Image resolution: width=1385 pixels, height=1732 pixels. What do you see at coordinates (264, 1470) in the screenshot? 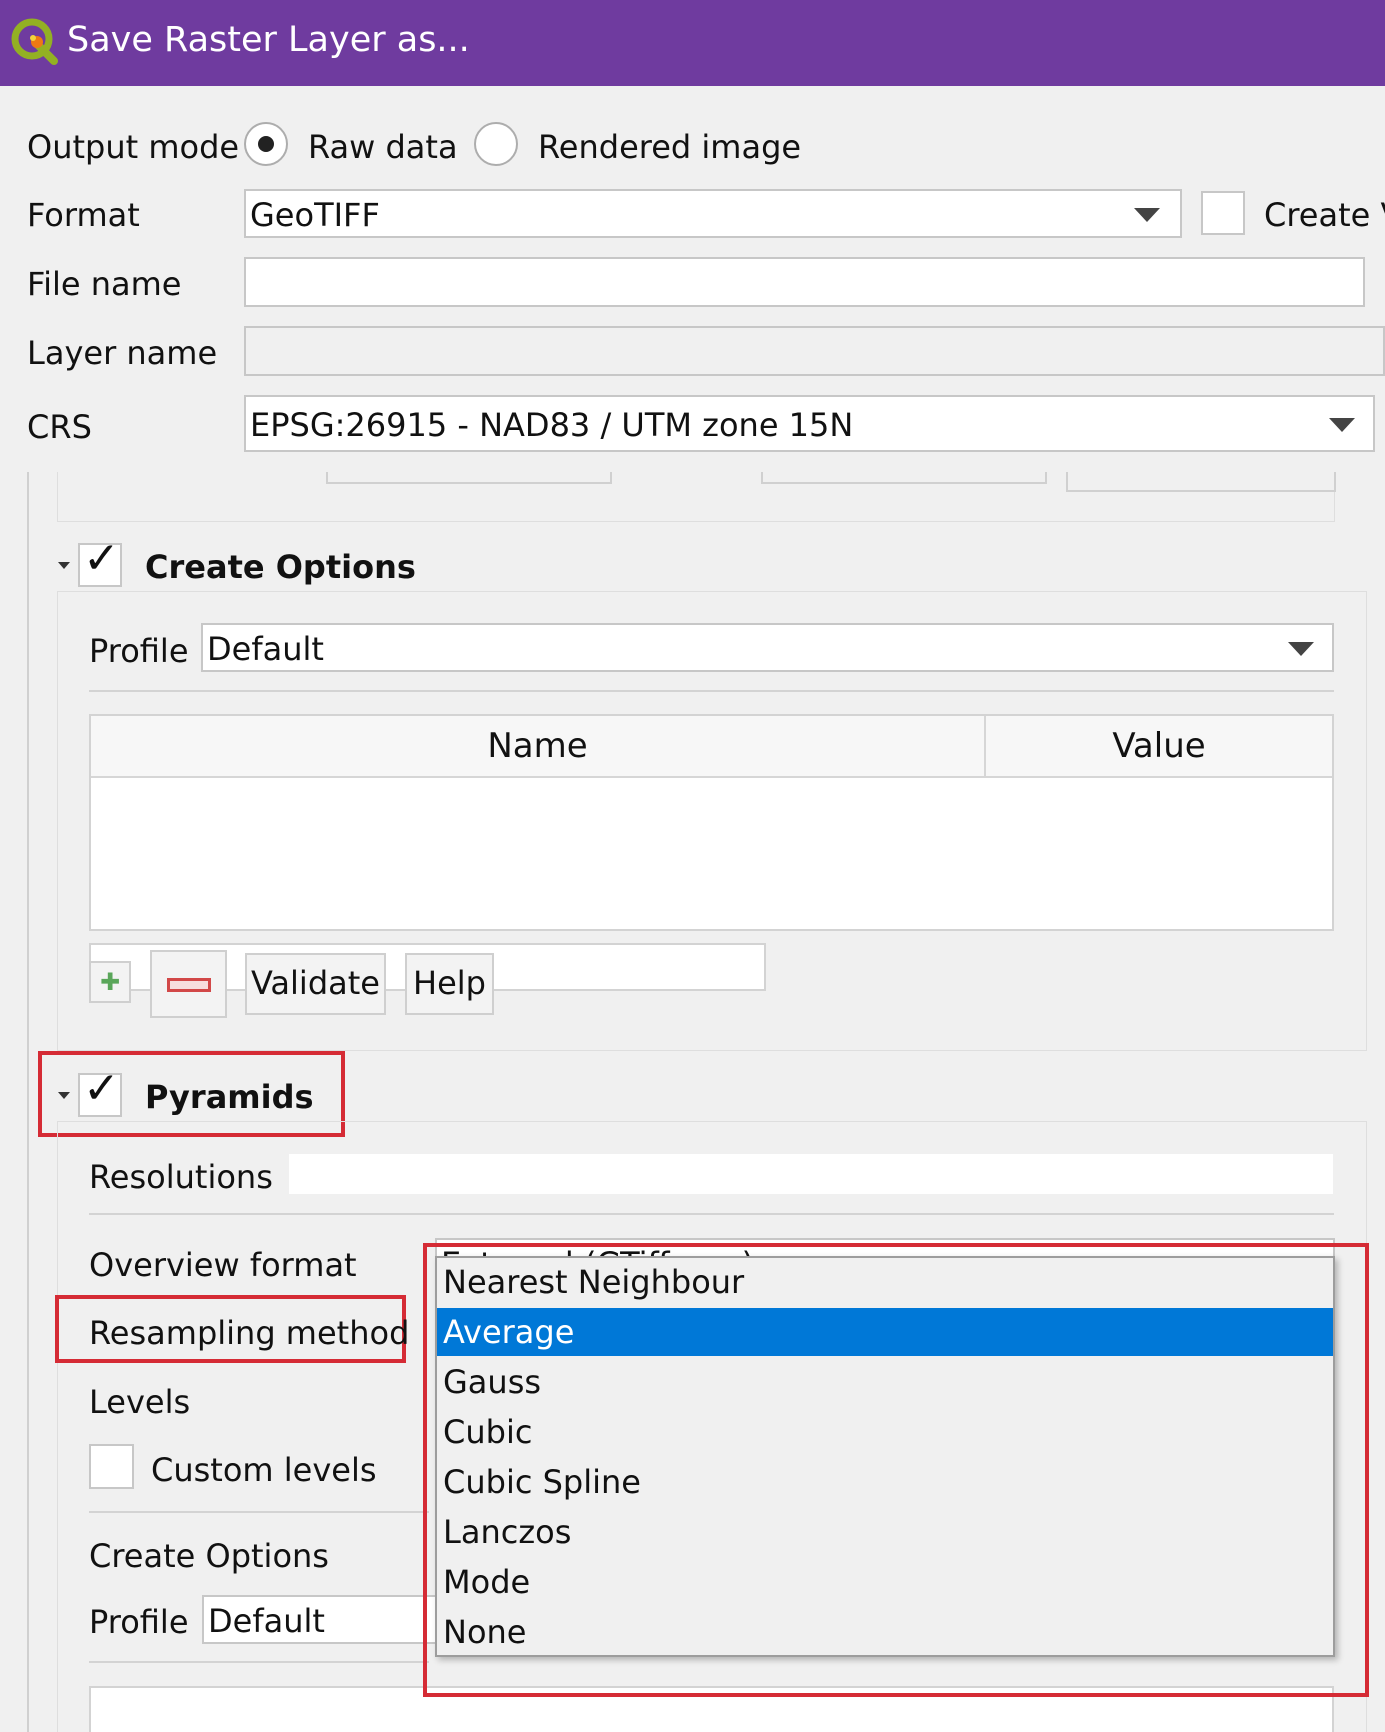
I see `custom-levels-label: Custom levels` at bounding box center [264, 1470].